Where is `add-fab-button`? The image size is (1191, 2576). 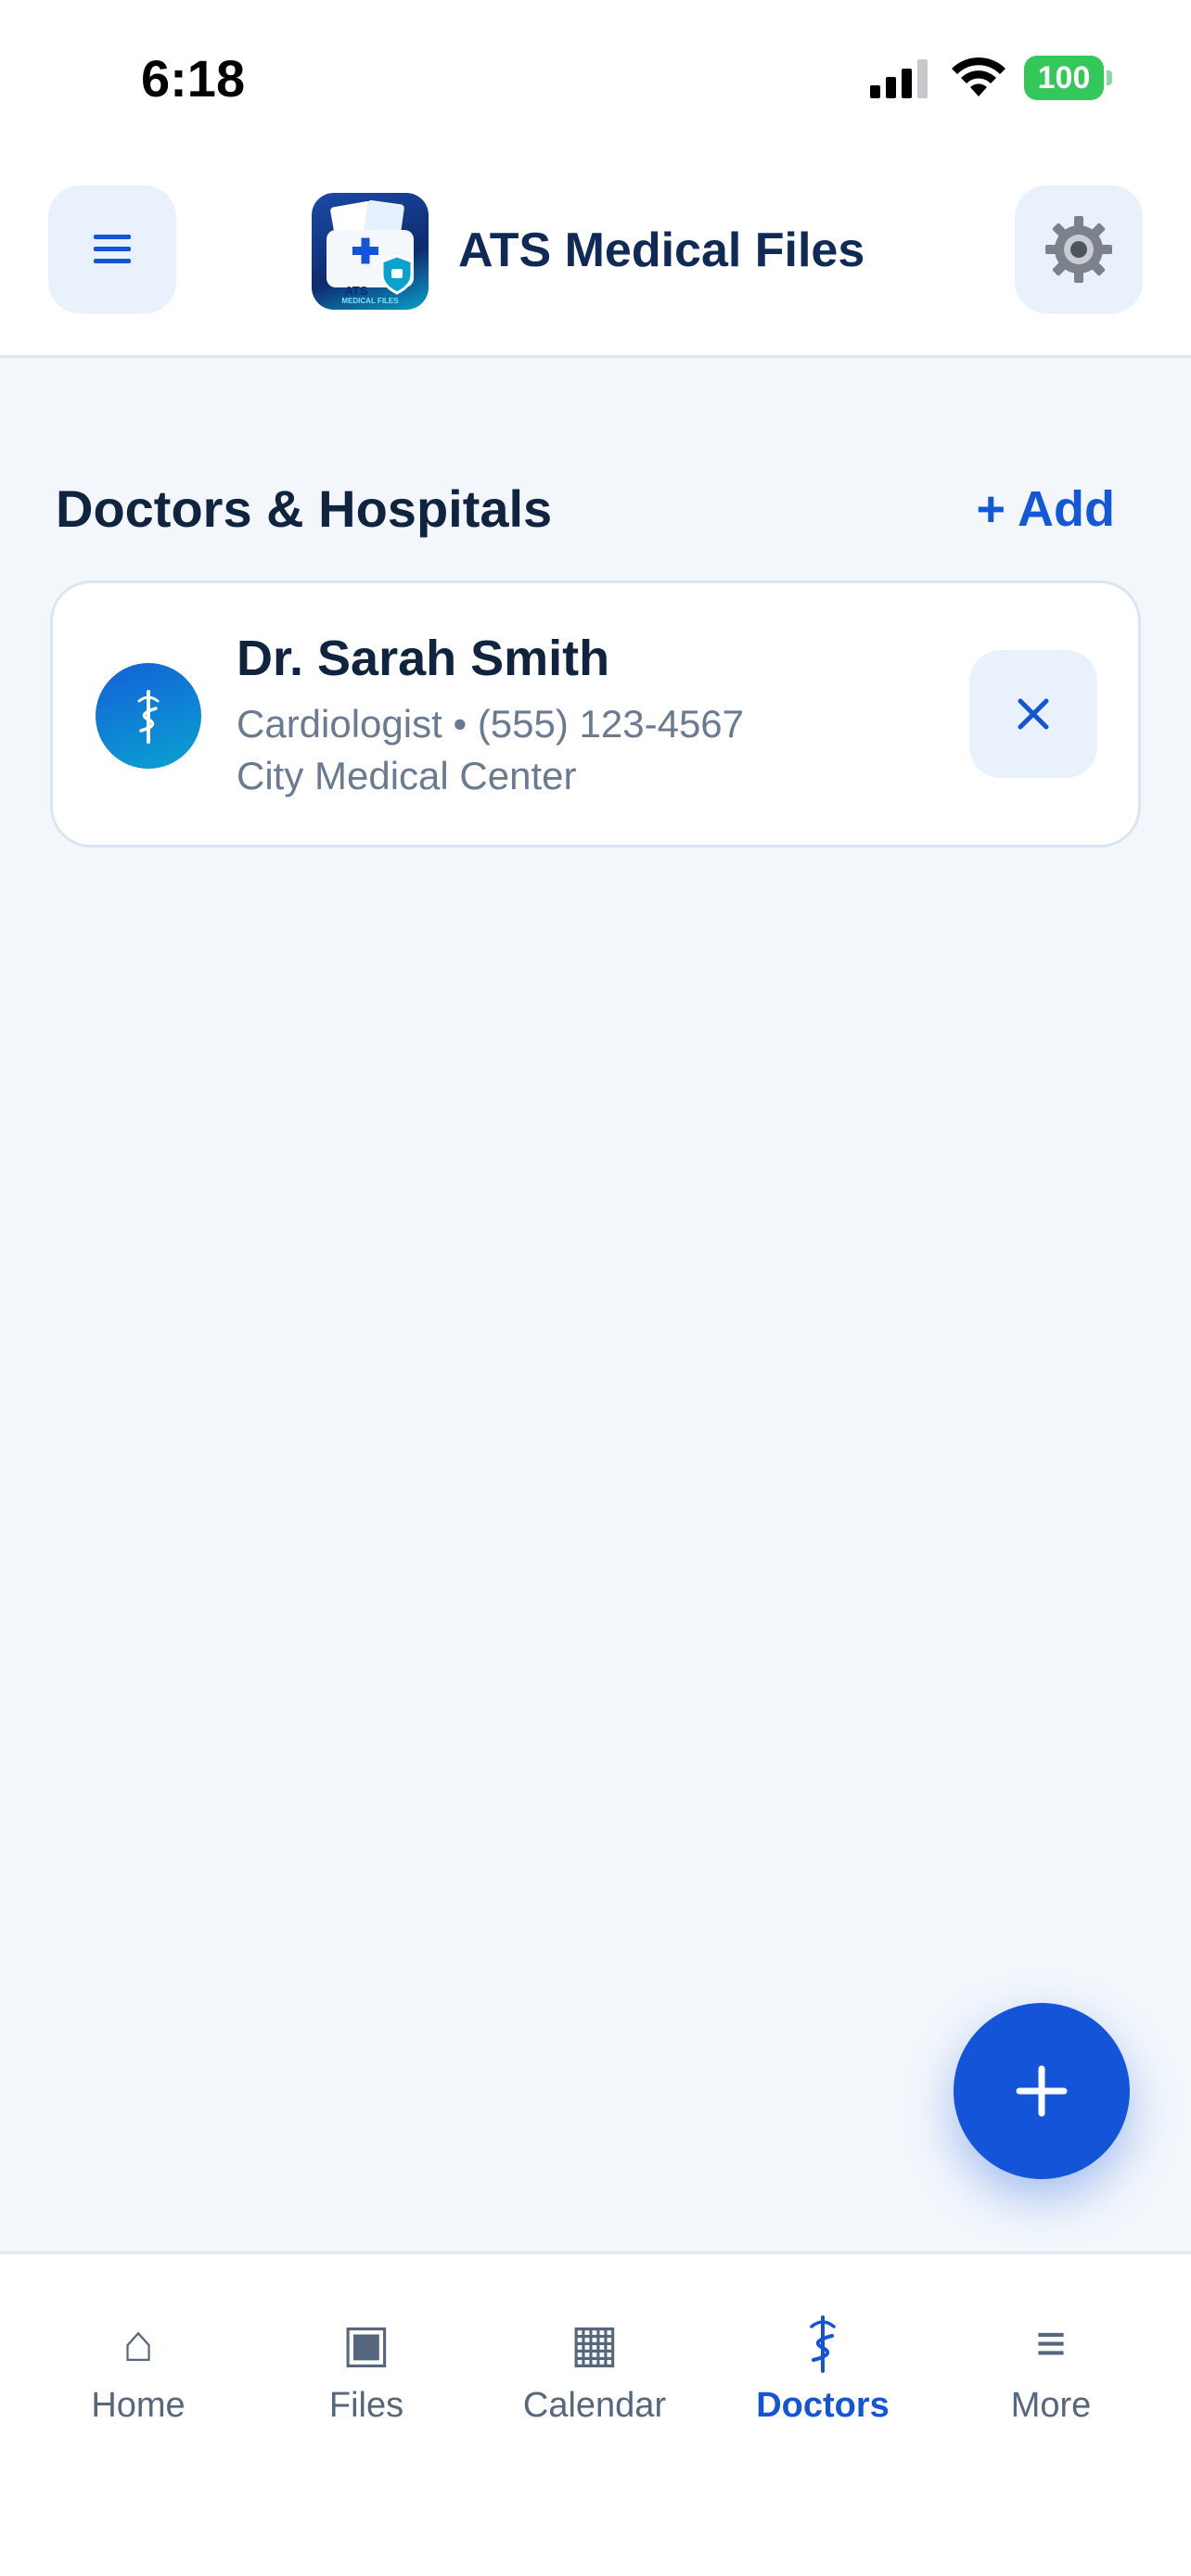
add-fab-button is located at coordinates (1042, 2091).